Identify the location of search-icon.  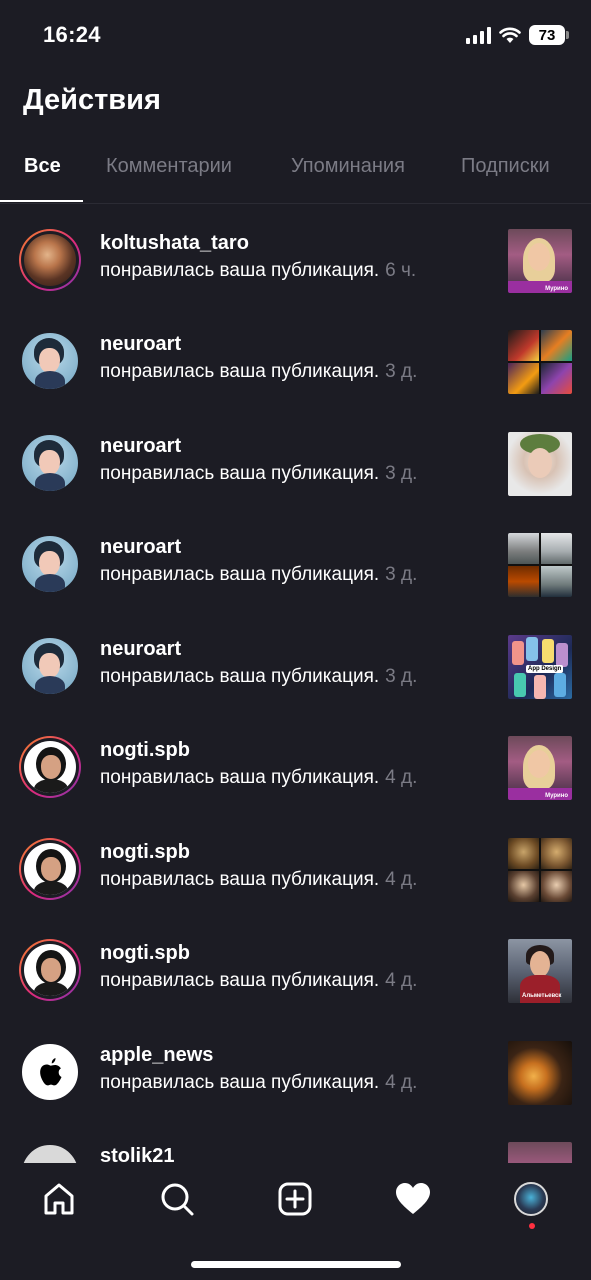
(177, 1199).